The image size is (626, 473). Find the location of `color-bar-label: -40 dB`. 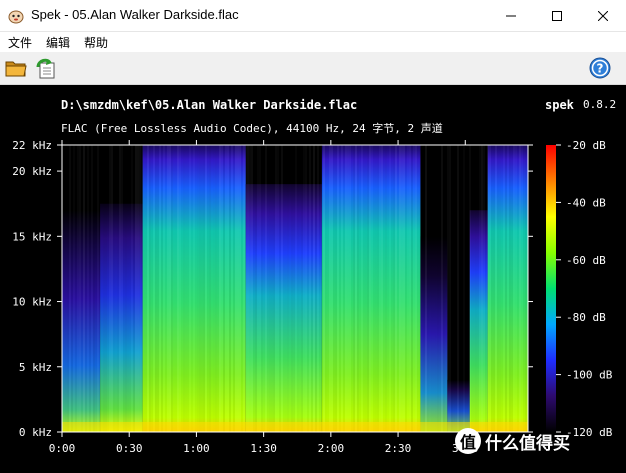

color-bar-label: -40 dB is located at coordinates (586, 202).